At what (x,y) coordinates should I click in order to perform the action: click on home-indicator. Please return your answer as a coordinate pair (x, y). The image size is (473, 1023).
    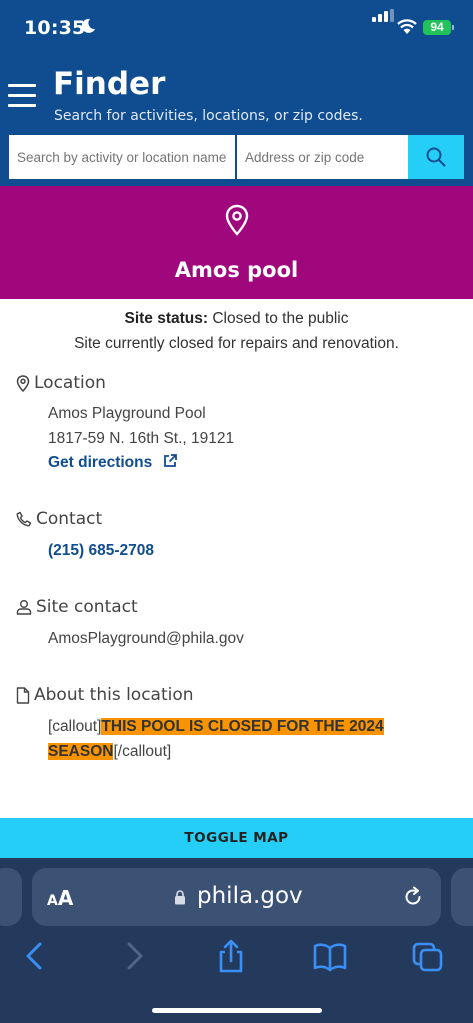
    Looking at the image, I should click on (237, 1010).